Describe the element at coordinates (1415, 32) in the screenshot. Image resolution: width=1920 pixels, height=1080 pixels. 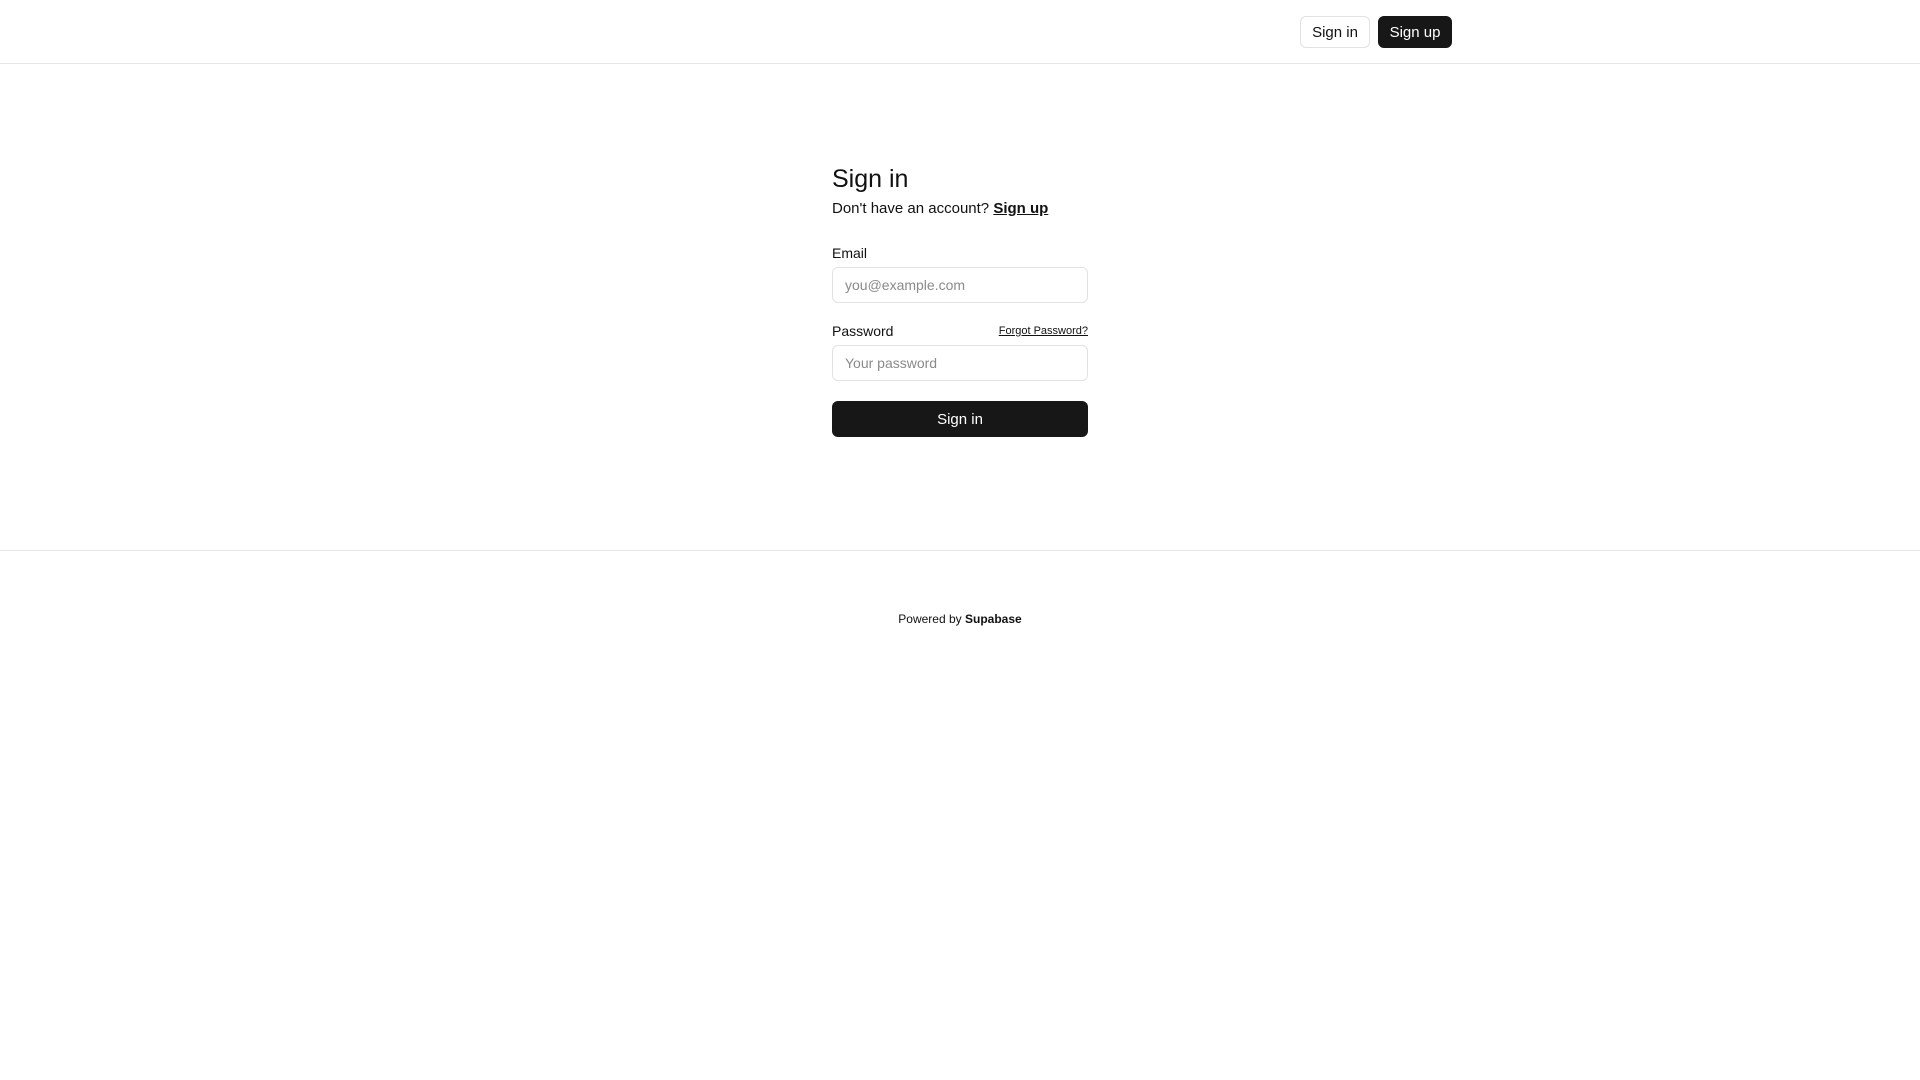
I see `nav-sign-up-button: Sign up` at that location.